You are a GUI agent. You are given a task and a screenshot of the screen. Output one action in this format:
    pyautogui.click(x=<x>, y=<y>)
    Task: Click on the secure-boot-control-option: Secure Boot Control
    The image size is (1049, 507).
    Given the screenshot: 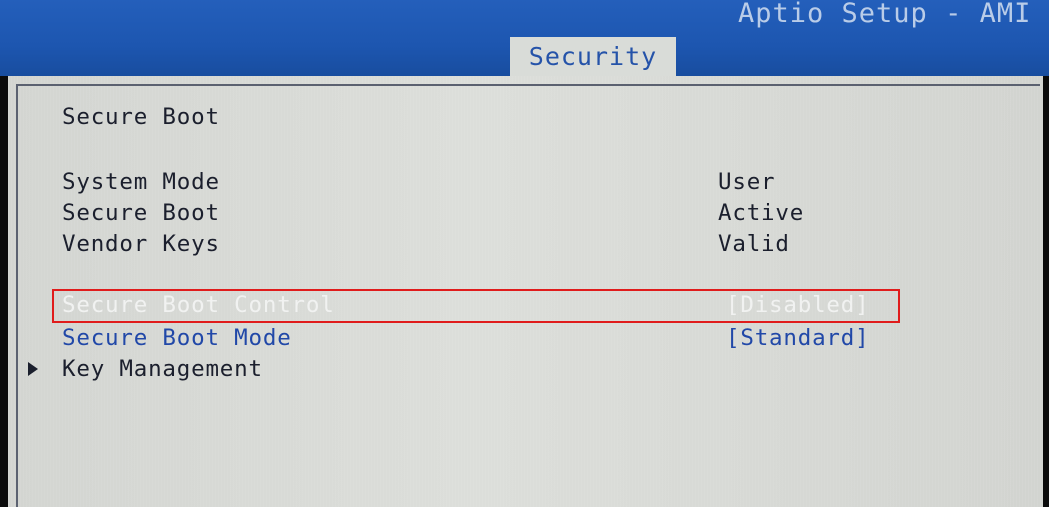 What is the action you would take?
    pyautogui.click(x=198, y=305)
    